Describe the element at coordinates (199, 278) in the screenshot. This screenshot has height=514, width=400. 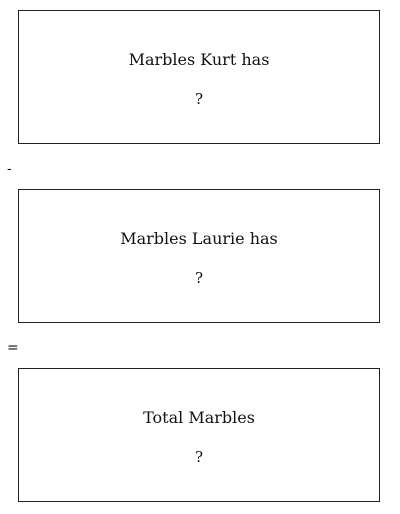
I see `marbles-laurie-value: ?` at that location.